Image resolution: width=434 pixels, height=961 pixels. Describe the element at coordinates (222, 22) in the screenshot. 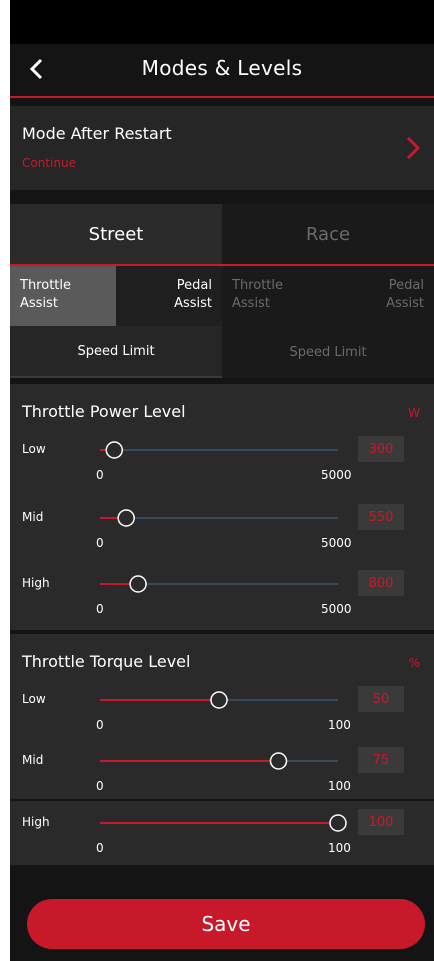

I see `status-bar` at that location.